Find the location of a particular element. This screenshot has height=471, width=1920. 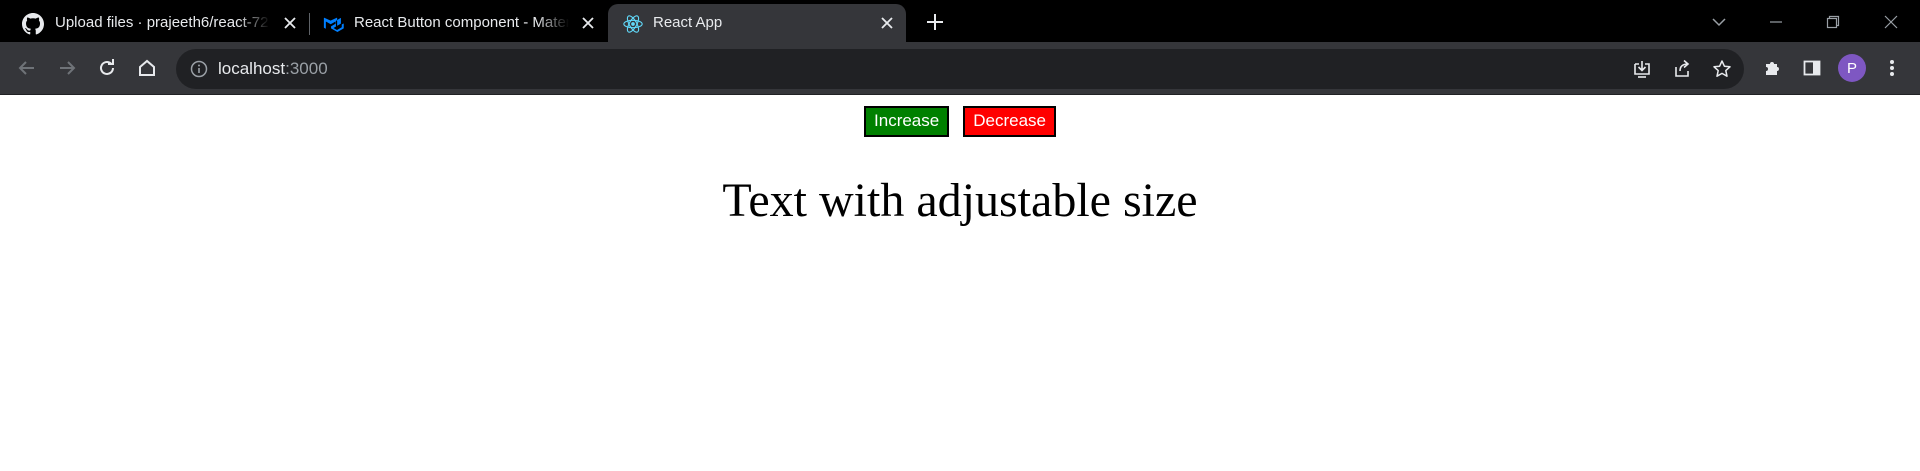

tab-upload-files: Upload files · prajeeth6/react-72 is located at coordinates (152, 23).